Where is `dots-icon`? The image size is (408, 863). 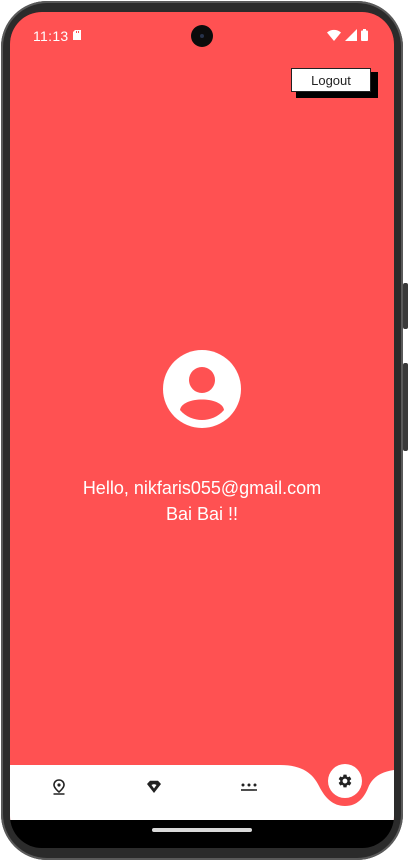 dots-icon is located at coordinates (249, 787).